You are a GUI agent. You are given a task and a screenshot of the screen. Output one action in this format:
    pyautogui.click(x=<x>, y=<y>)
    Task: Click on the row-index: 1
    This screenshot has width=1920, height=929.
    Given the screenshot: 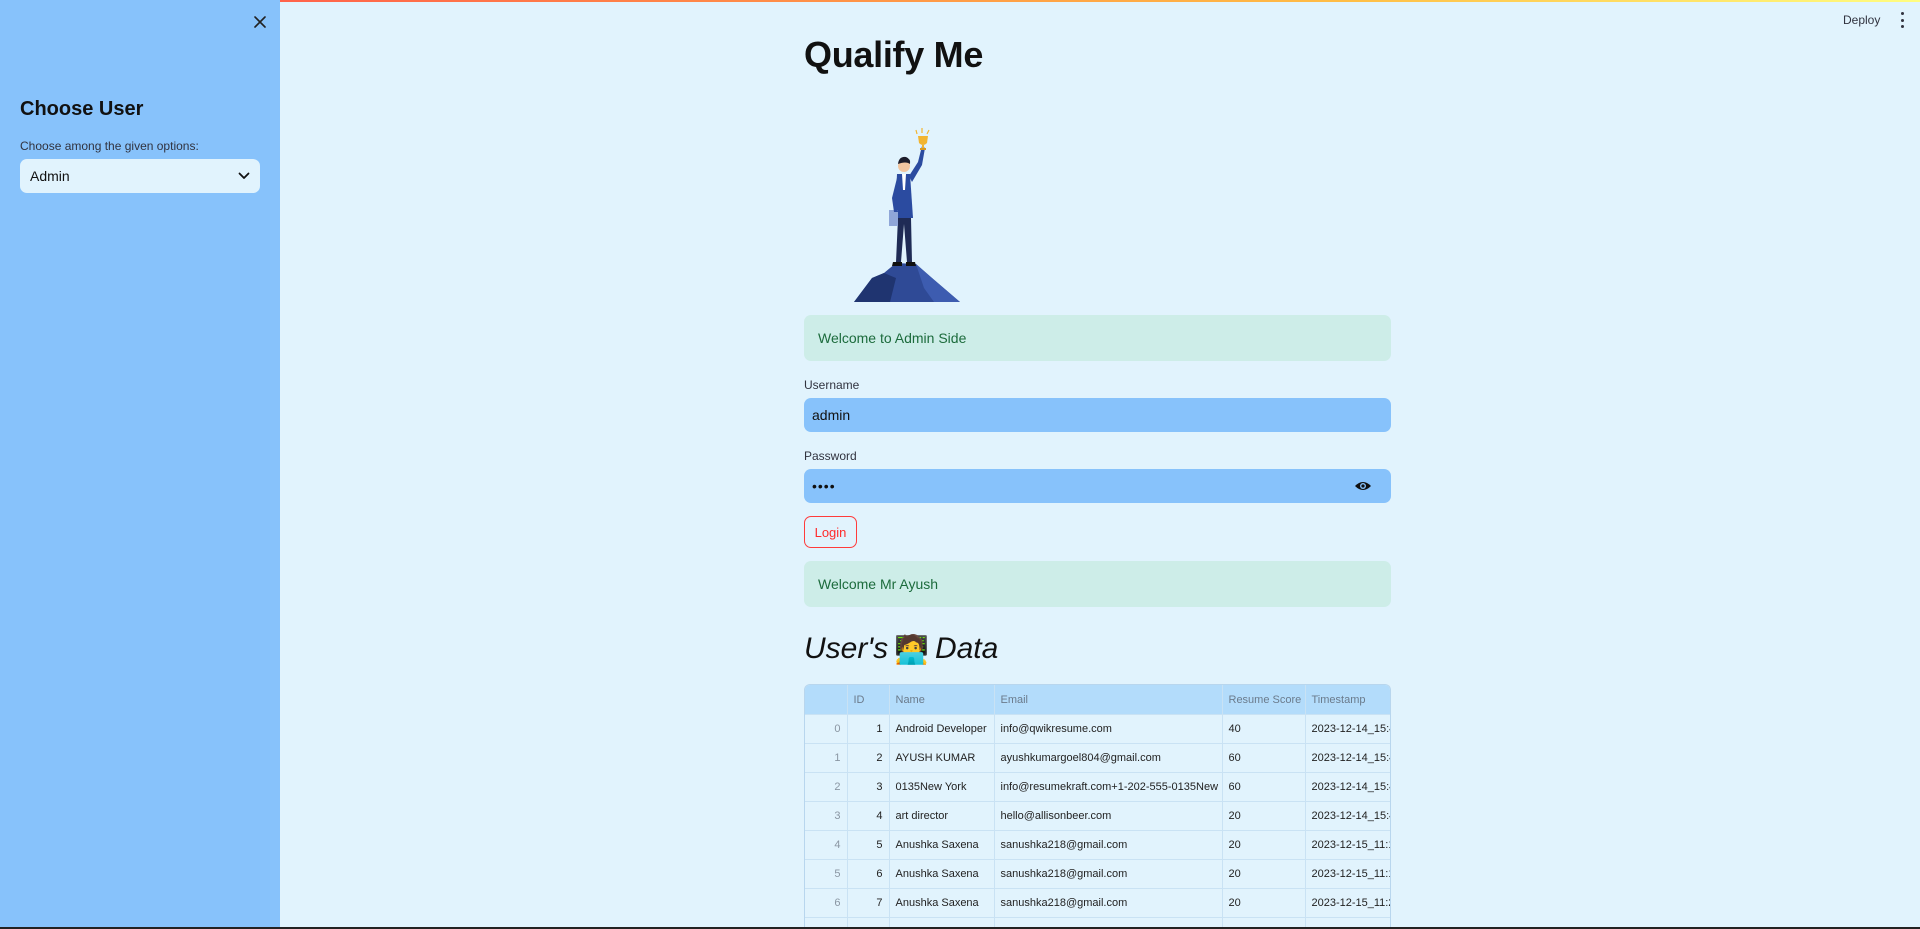 What is the action you would take?
    pyautogui.click(x=826, y=758)
    